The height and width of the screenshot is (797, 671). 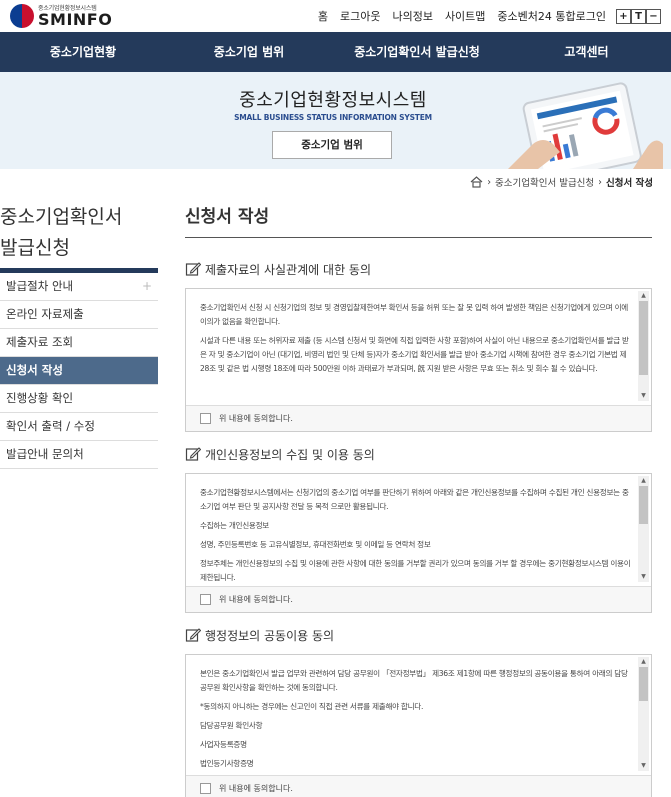 I want to click on nav-sme-status: 중소기업현황, so click(x=83, y=52).